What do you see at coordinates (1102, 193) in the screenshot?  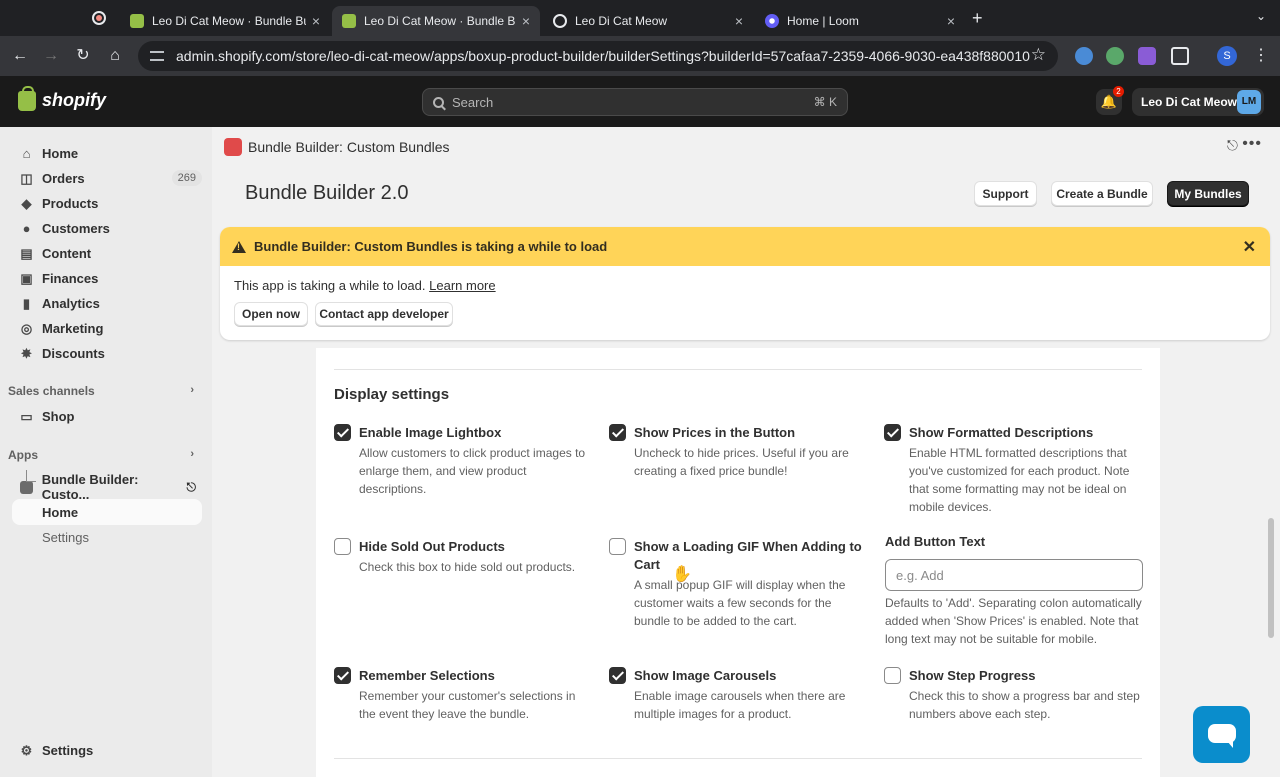 I see `create-bundle-button: Create a Bundle` at bounding box center [1102, 193].